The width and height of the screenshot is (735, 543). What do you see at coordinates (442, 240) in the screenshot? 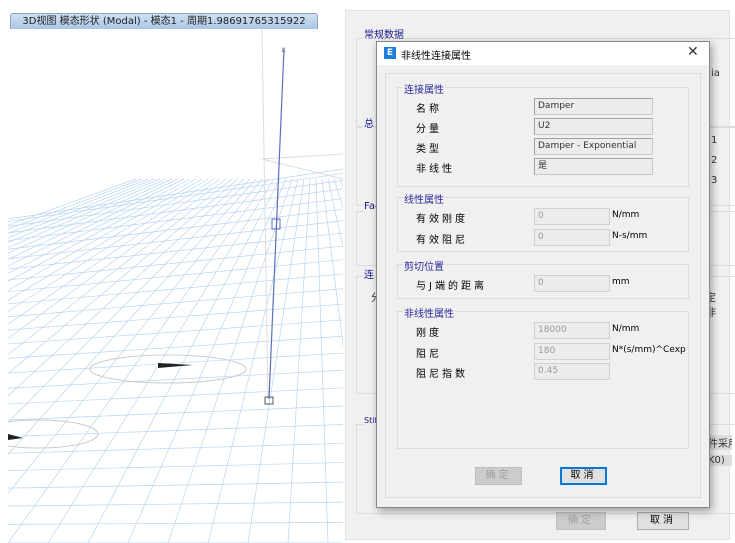
I see `field-label: 有效阻尼` at bounding box center [442, 240].